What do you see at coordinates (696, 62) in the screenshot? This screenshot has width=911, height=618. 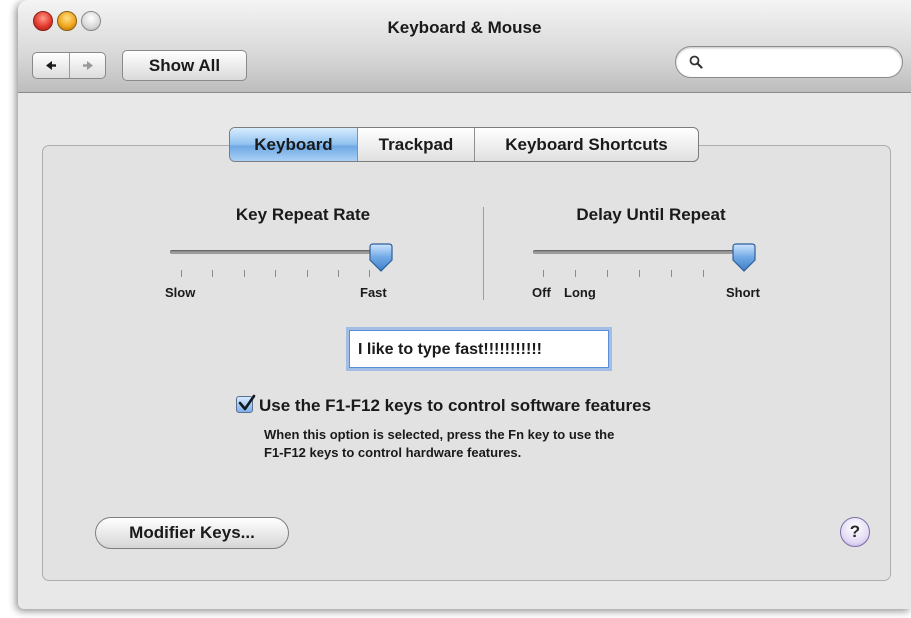 I see `magnifier-icon` at bounding box center [696, 62].